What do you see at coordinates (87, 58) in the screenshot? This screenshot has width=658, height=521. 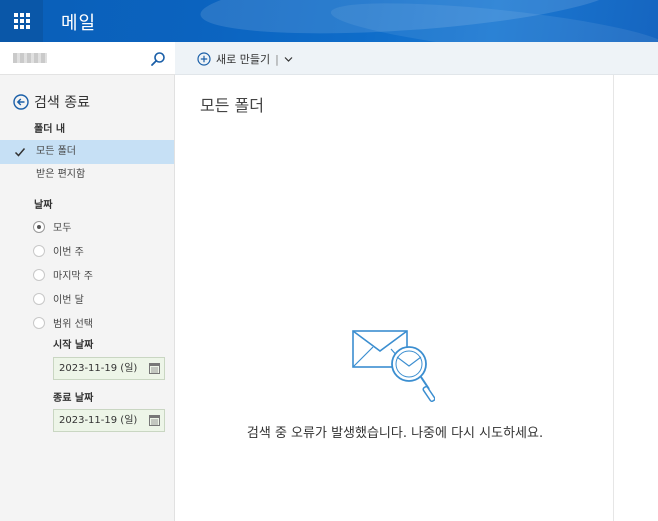 I see `search-box` at bounding box center [87, 58].